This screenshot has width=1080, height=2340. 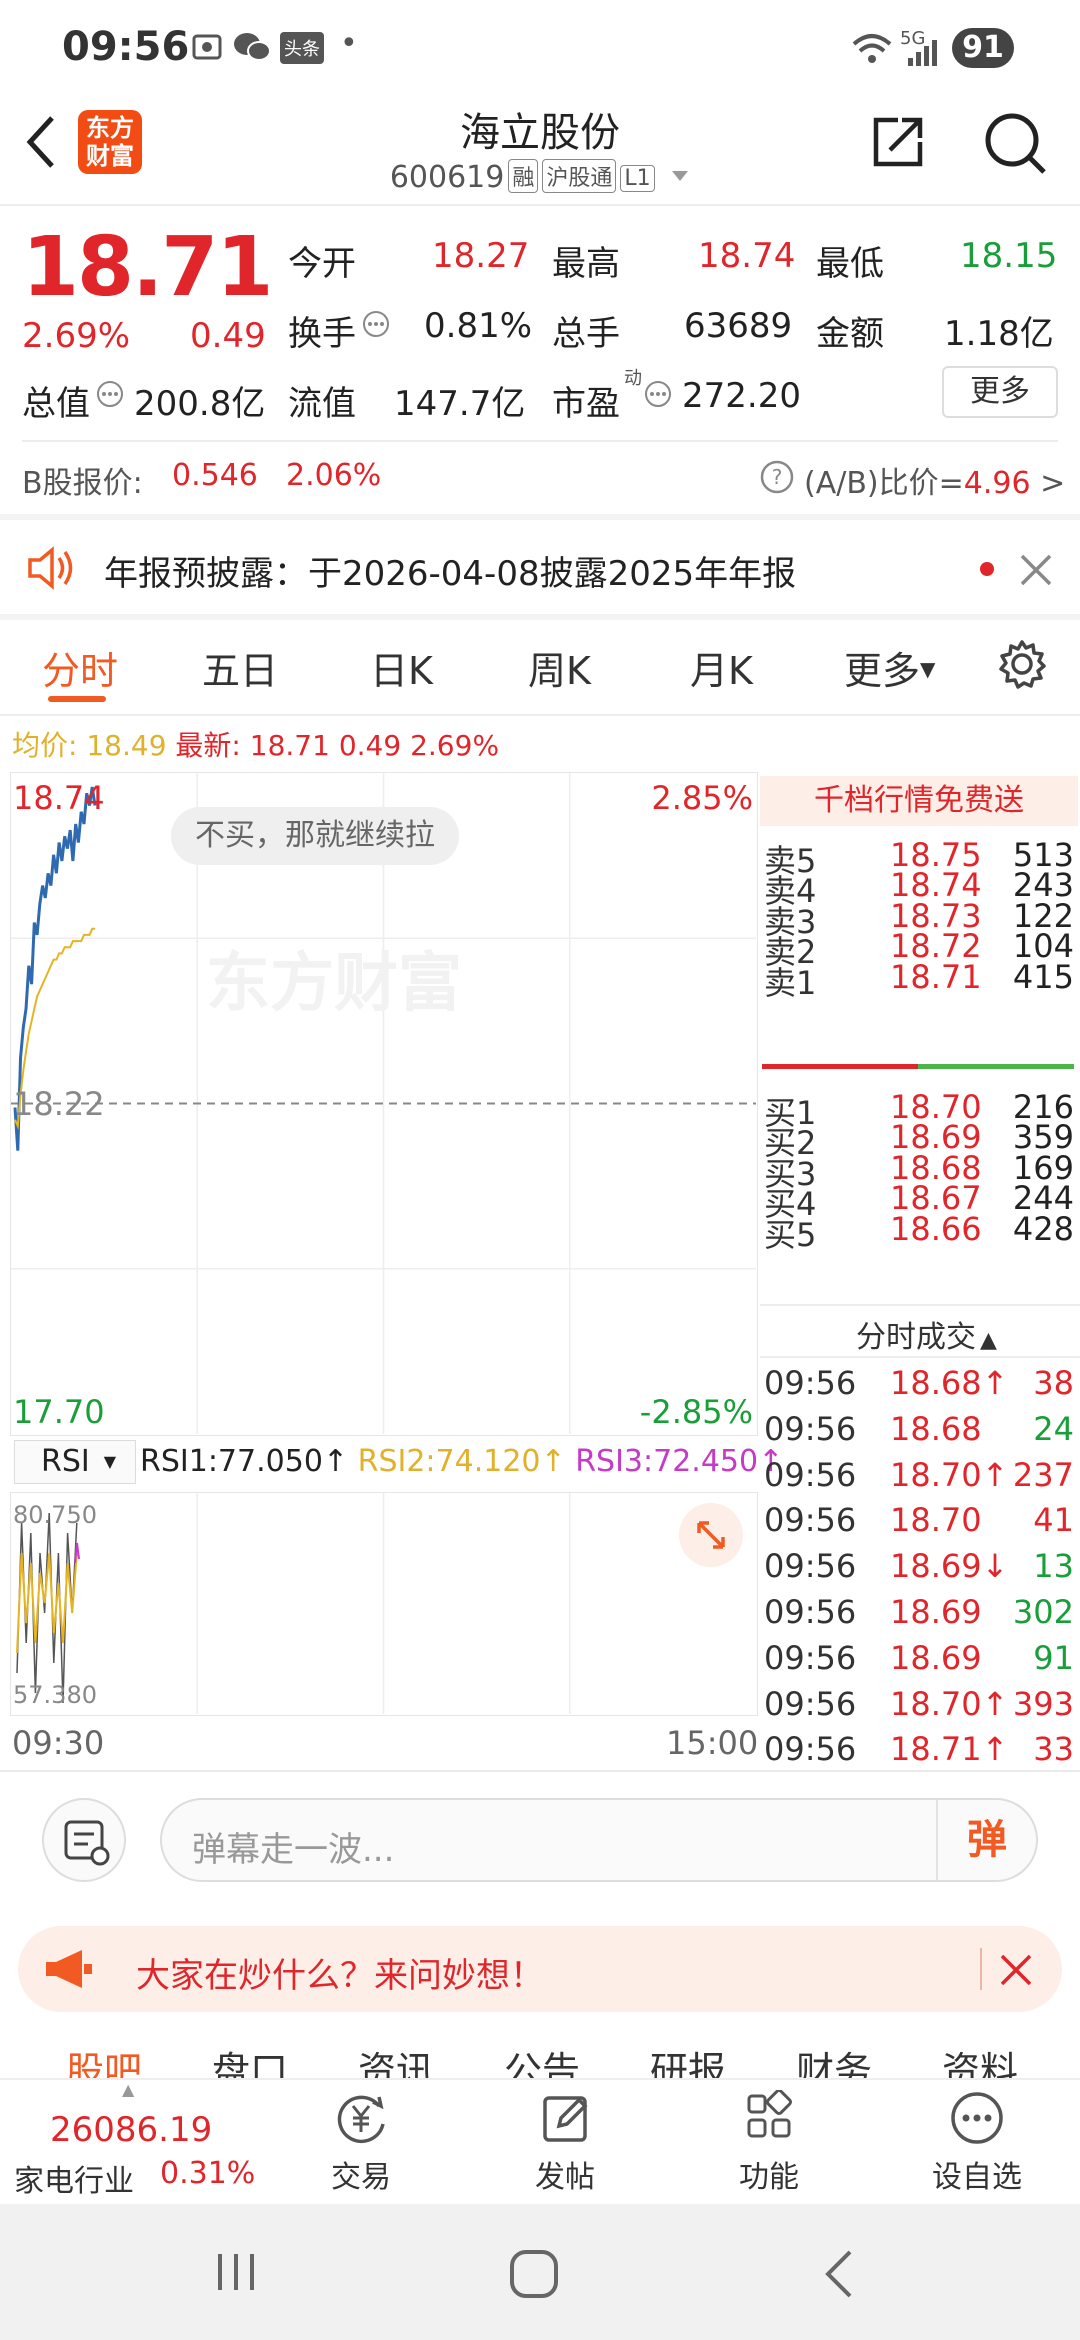 What do you see at coordinates (1053, 1520) in the screenshot?
I see `tick-volume: 41` at bounding box center [1053, 1520].